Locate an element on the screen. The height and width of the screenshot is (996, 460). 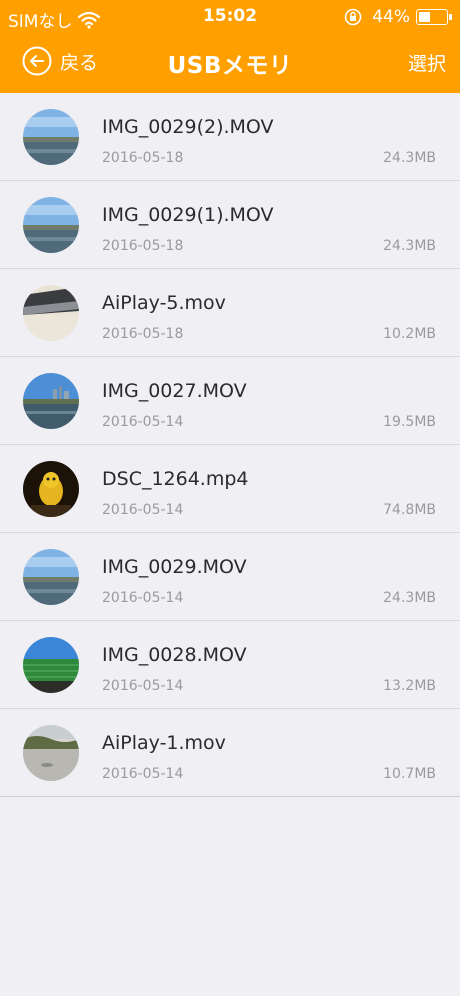
navigation-bar: 戻る USBメモリ 選択 is located at coordinates (230, 63).